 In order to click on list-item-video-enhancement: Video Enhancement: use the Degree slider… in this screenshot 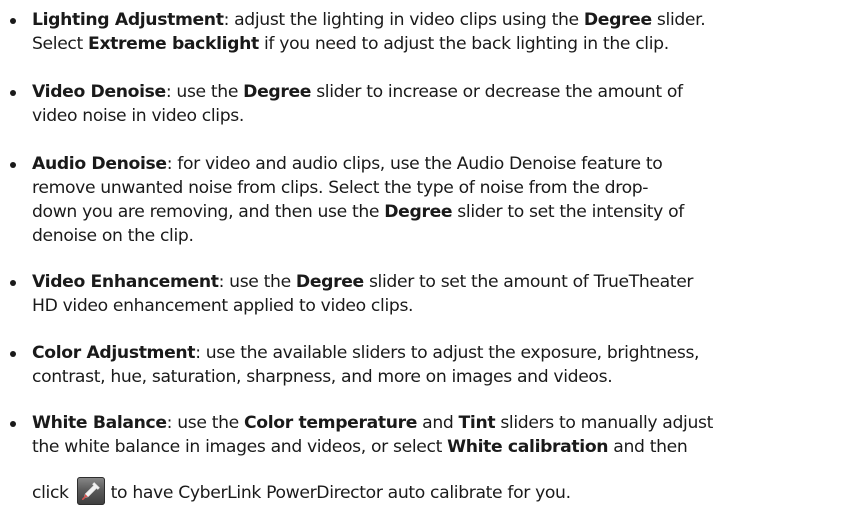, I will do `click(432, 294)`.